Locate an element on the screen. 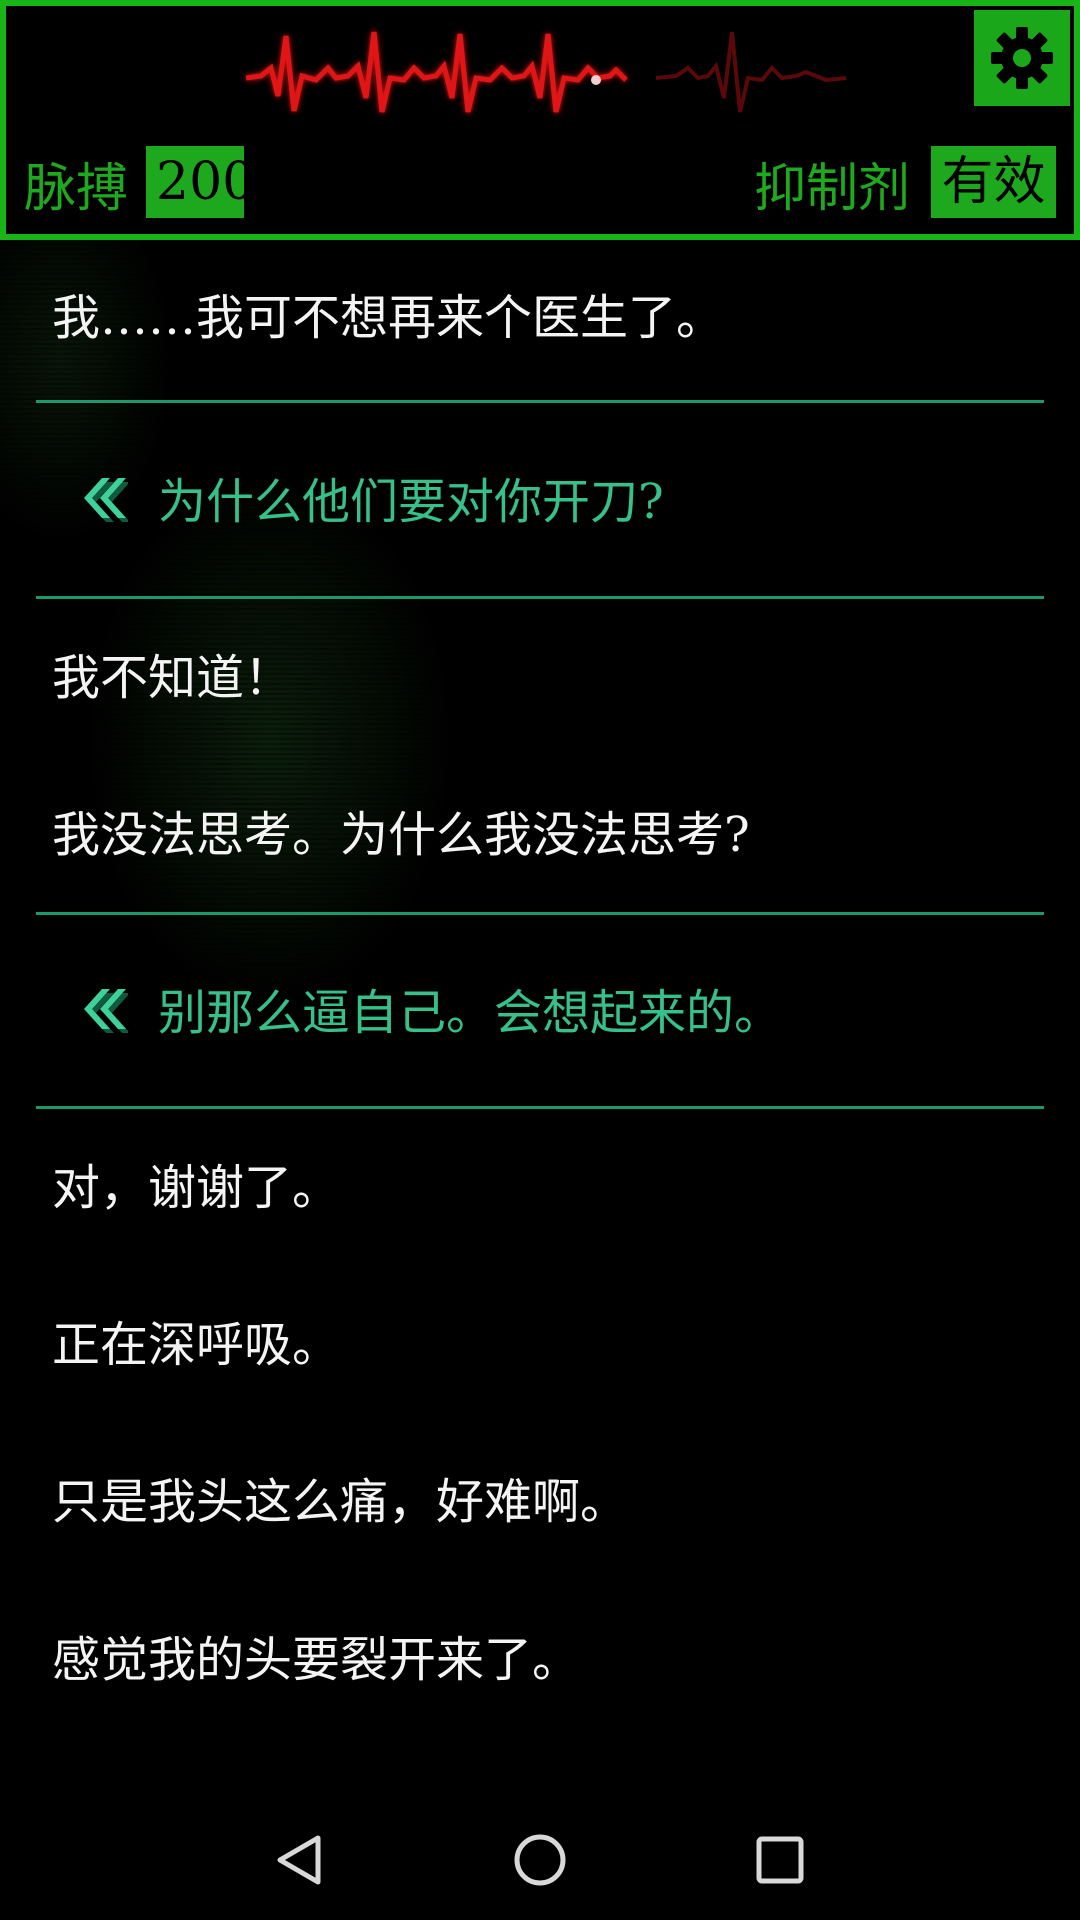 This screenshot has height=1920, width=1080. dialogue-line: 正在深呼吸。 is located at coordinates (196, 1345).